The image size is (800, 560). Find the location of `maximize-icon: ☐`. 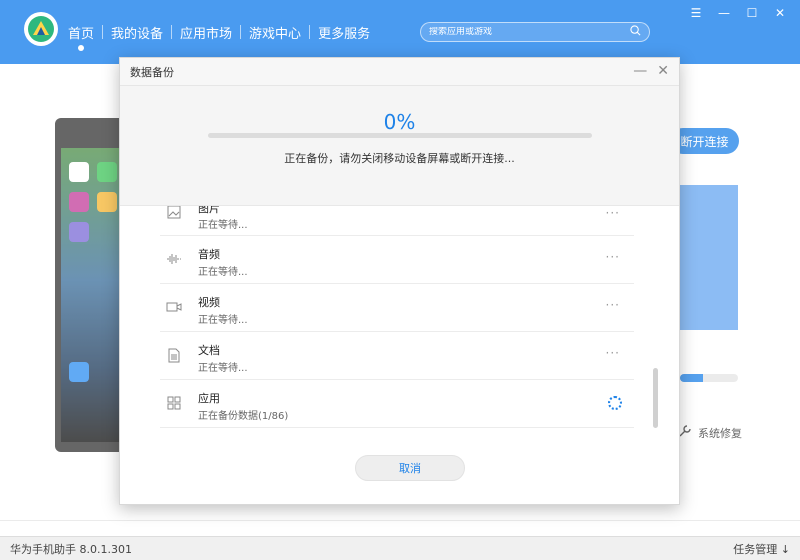

maximize-icon: ☐ is located at coordinates (752, 13).